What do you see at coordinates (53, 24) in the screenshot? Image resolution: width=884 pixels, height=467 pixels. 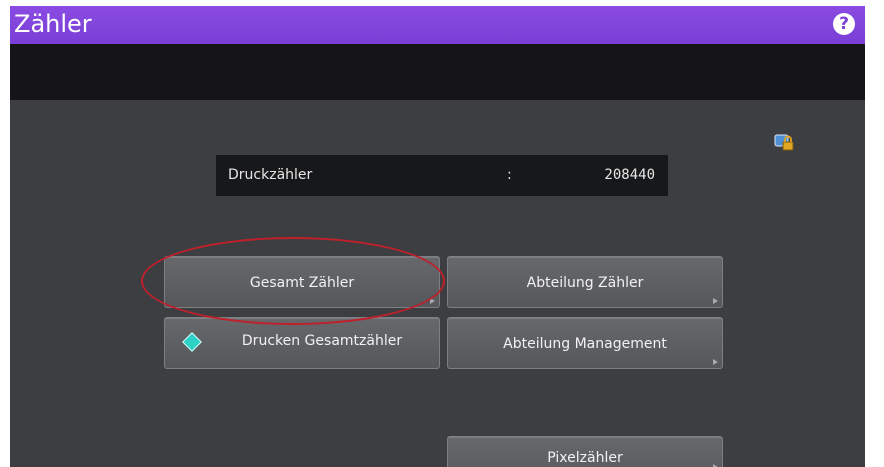 I see `page-title: Zähler` at bounding box center [53, 24].